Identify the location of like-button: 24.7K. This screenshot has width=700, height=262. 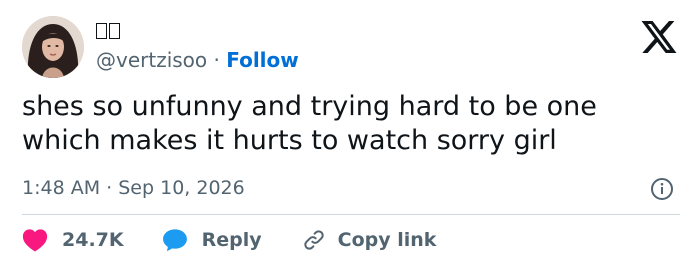
(73, 240).